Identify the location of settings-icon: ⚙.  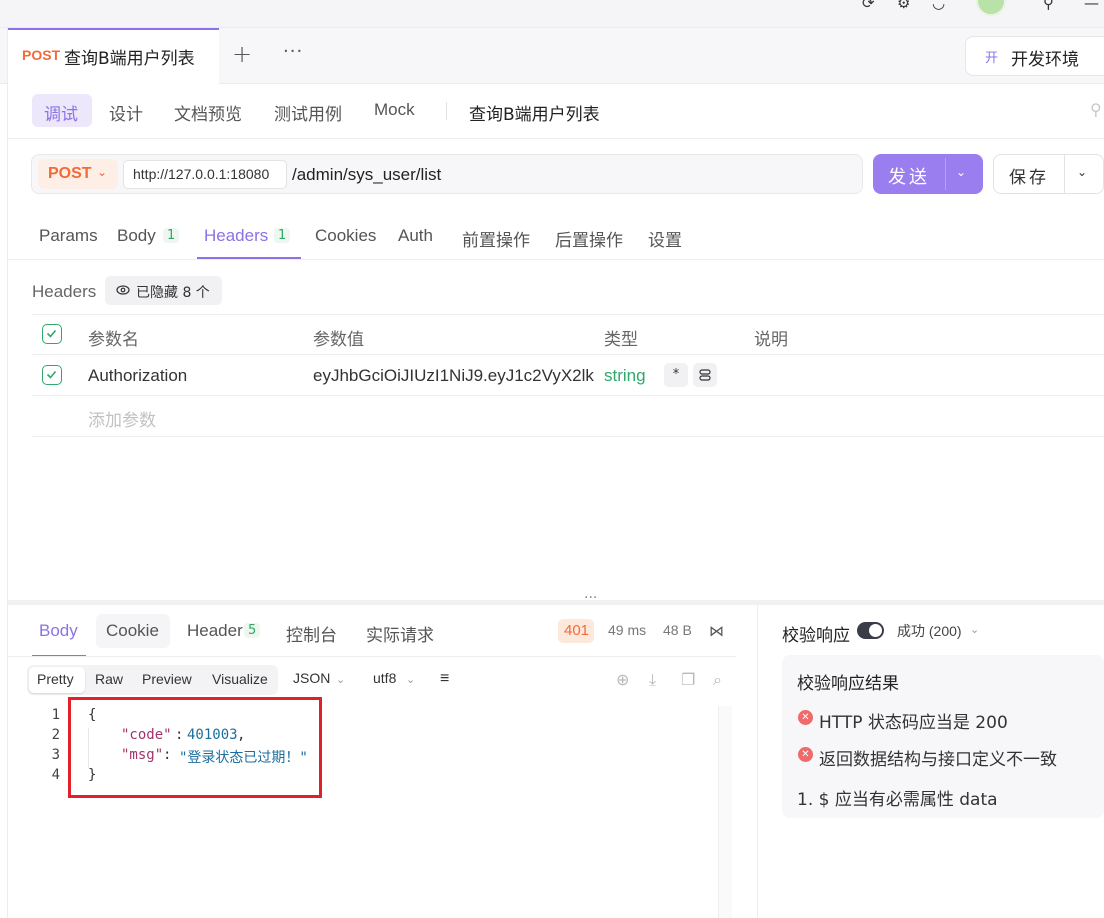
(903, 6).